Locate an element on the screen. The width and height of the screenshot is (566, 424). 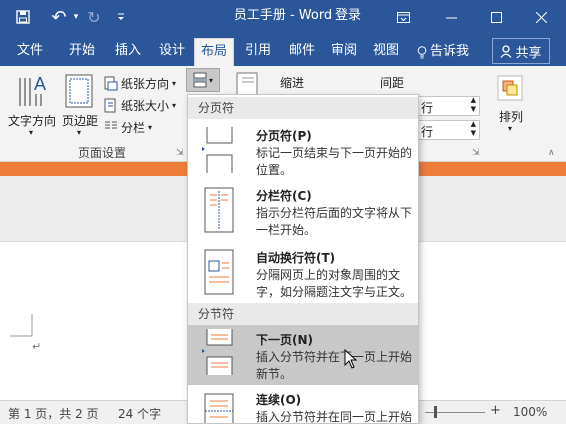
margins-button: 页边距 ▾ is located at coordinates (80, 105).